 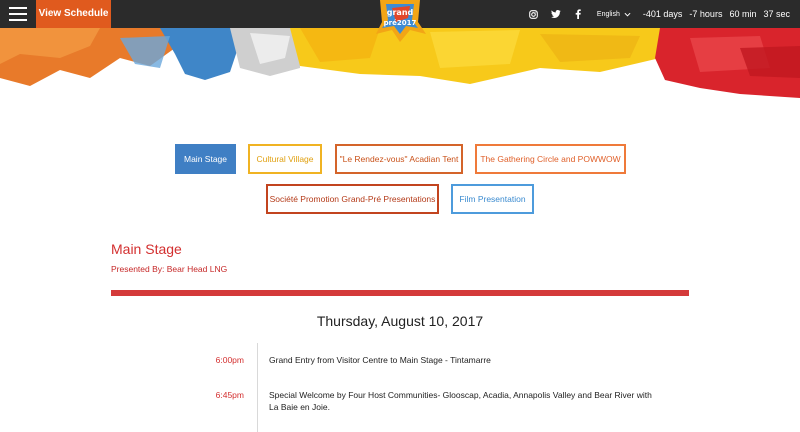 What do you see at coordinates (706, 14) in the screenshot?
I see `countdown-hours: -7 hours` at bounding box center [706, 14].